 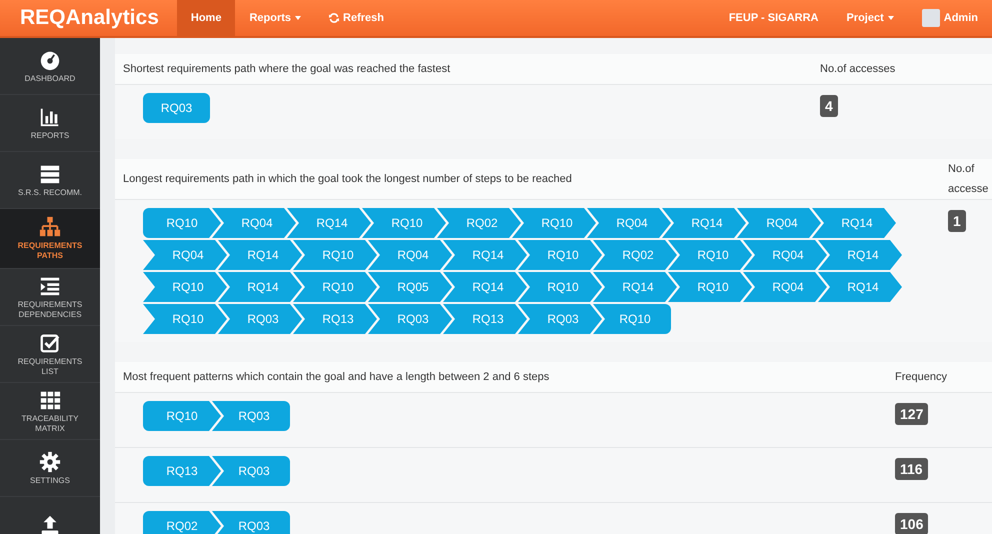 I want to click on avatar-icon, so click(x=931, y=18).